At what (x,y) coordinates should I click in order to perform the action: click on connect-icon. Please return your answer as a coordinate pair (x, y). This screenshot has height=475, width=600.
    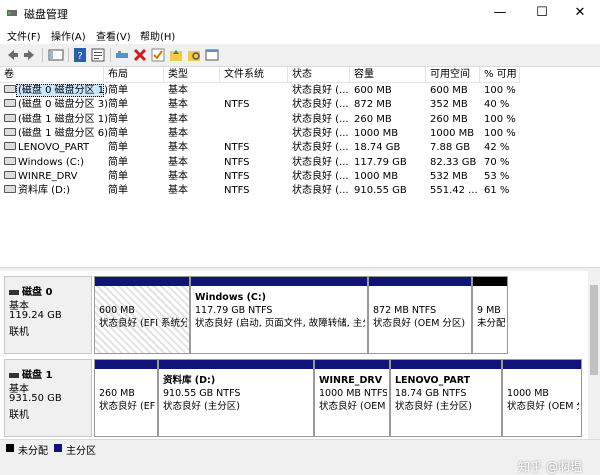
    Looking at the image, I should click on (122, 55).